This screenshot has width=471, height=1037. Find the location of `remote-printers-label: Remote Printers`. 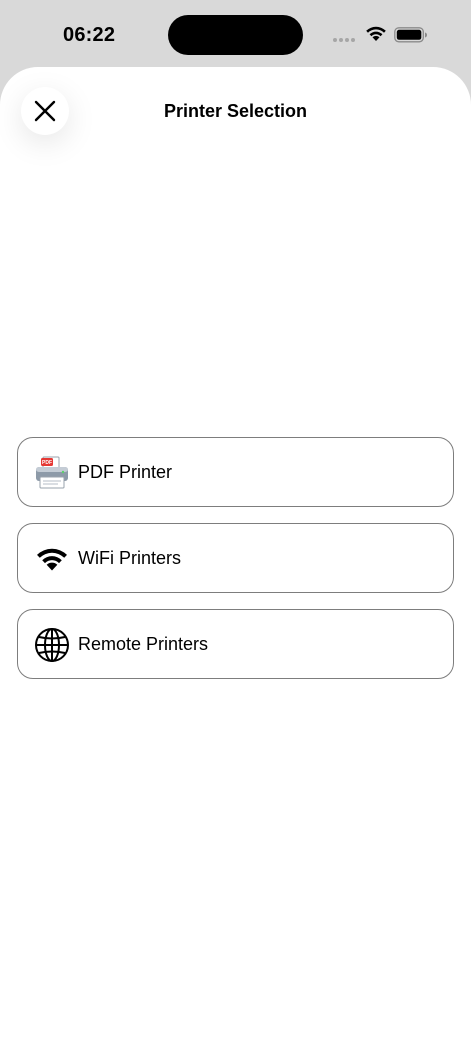

remote-printers-label: Remote Printers is located at coordinates (143, 644).